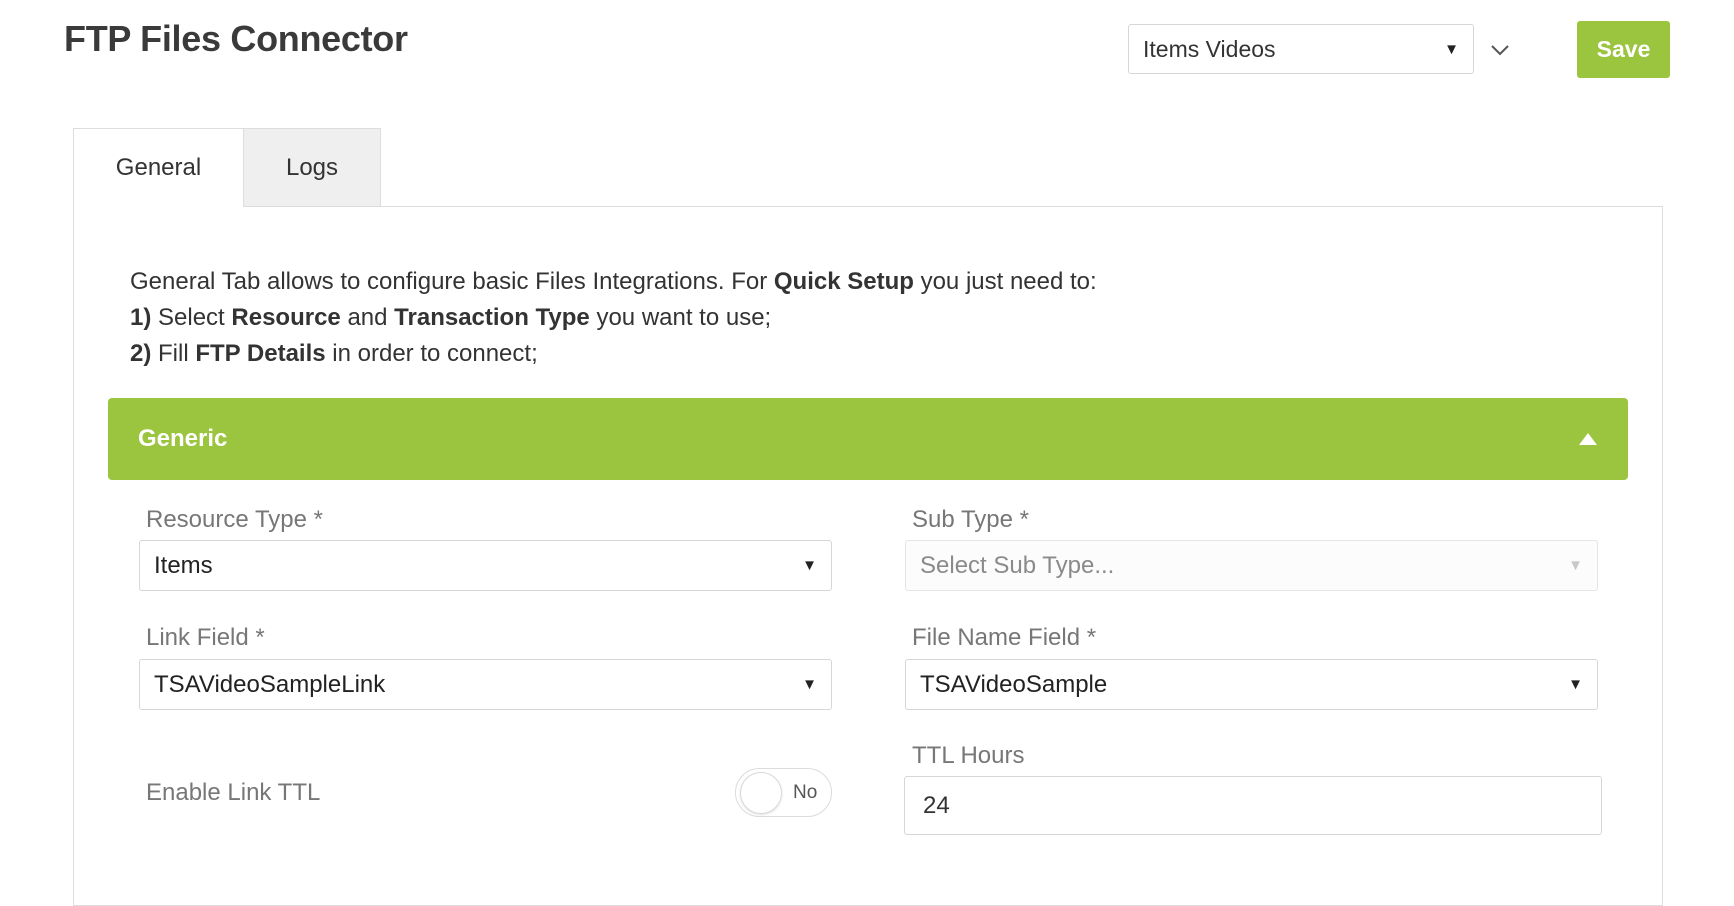 Image resolution: width=1734 pixels, height=906 pixels. I want to click on ttl-hours-input, so click(1253, 805).